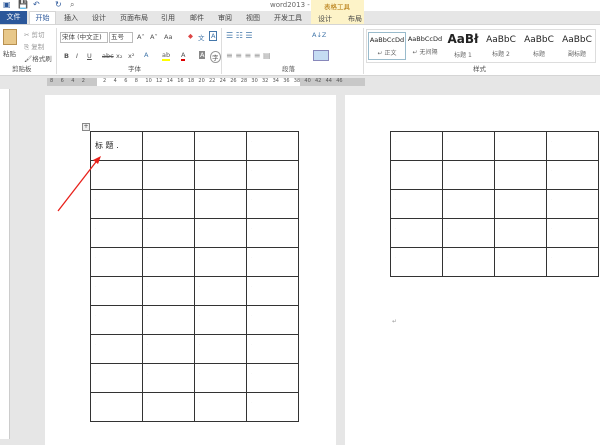  I want to click on arrow-head, so click(97, 160).